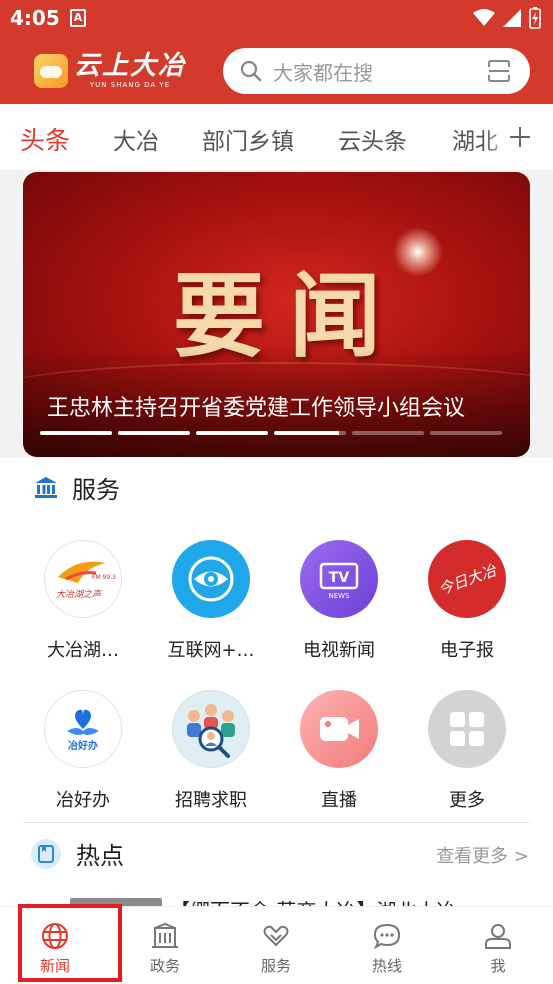 This screenshot has height=984, width=553. I want to click on status-bar: 4:05 A, so click(276, 18).